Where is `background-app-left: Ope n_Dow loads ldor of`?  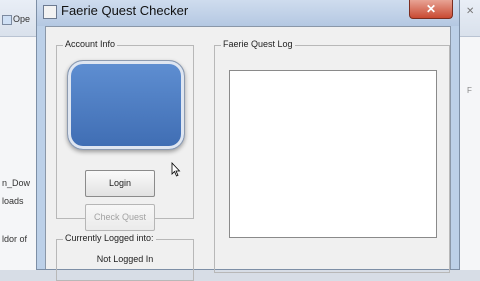
background-app-left: Ope n_Dow loads ldor of is located at coordinates (20, 135).